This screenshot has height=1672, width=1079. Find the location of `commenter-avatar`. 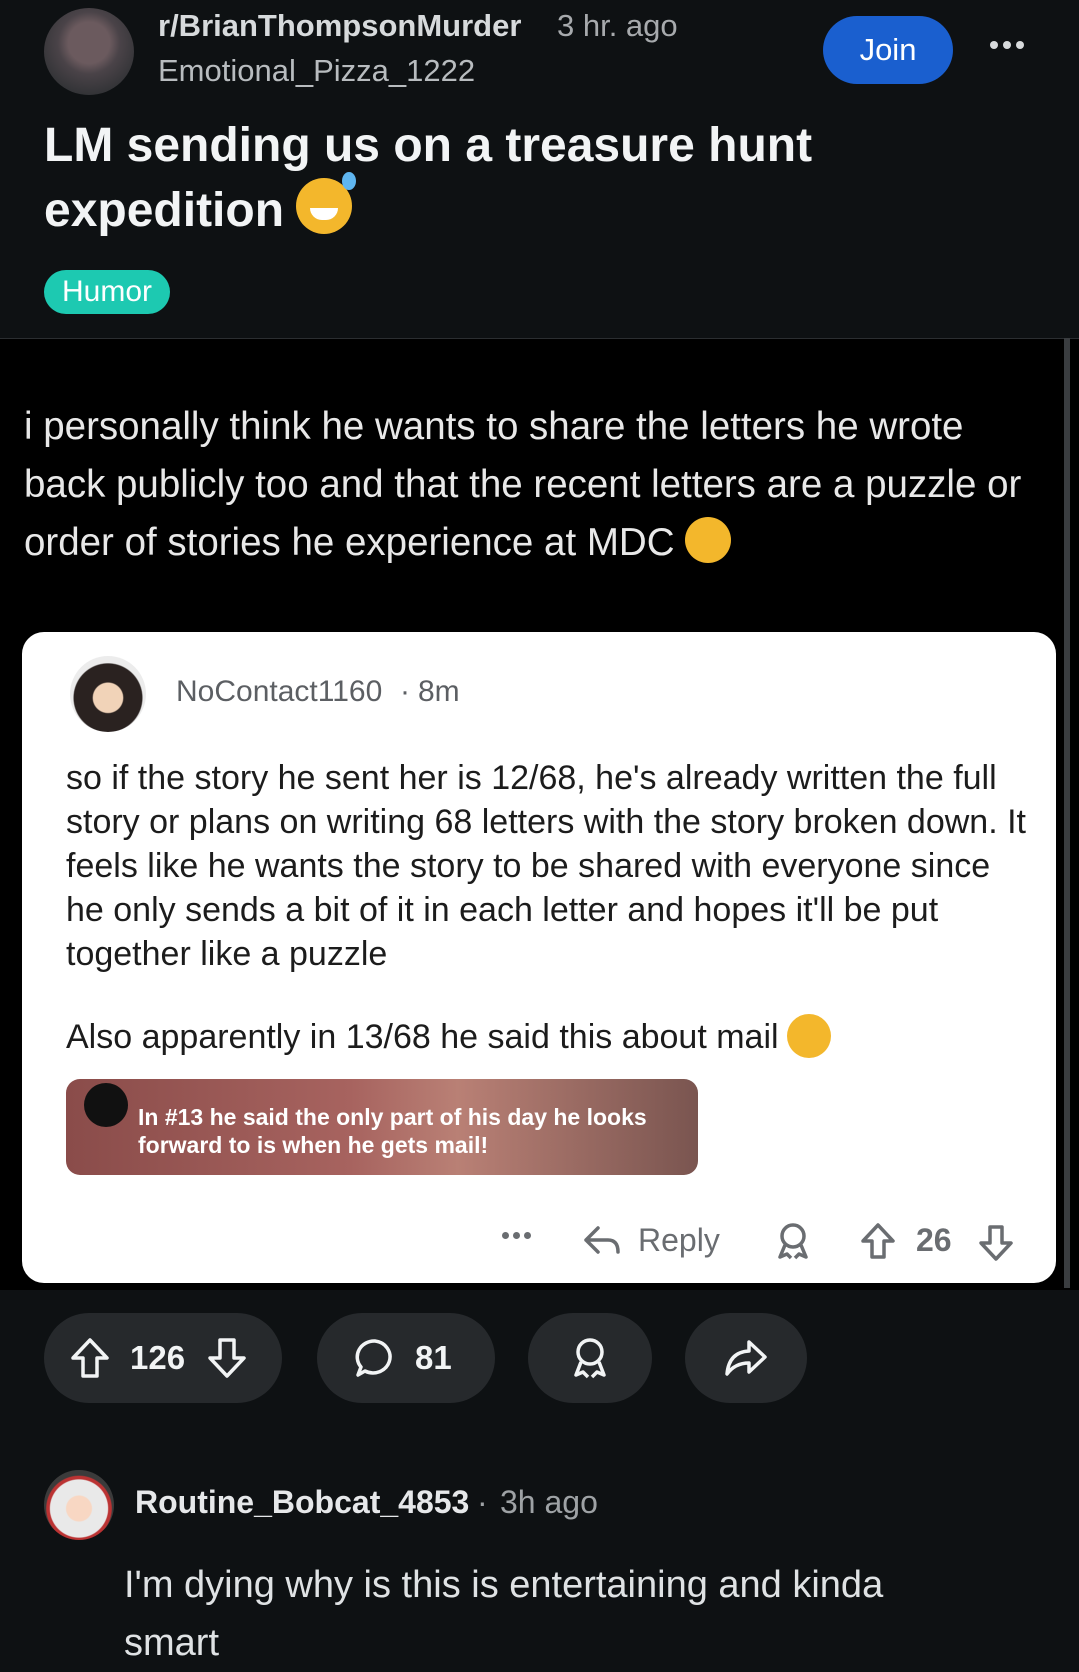

commenter-avatar is located at coordinates (79, 1505).